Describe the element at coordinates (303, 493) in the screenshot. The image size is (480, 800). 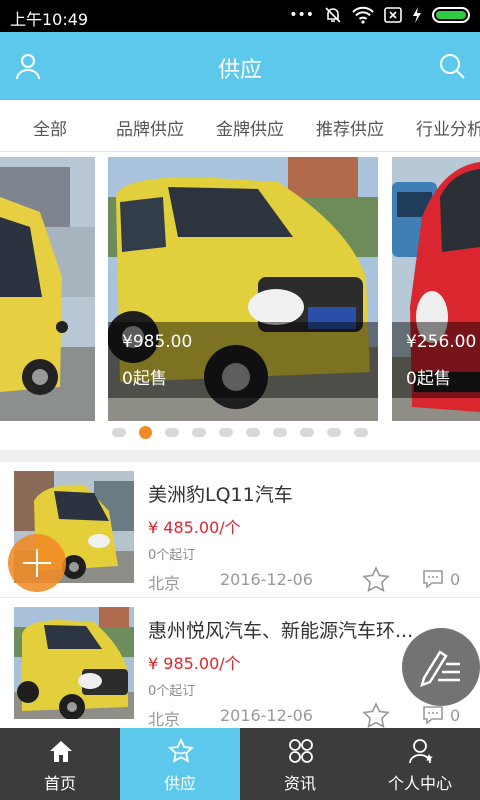
I see `product-name: 美洲豹LQ11汽车` at that location.